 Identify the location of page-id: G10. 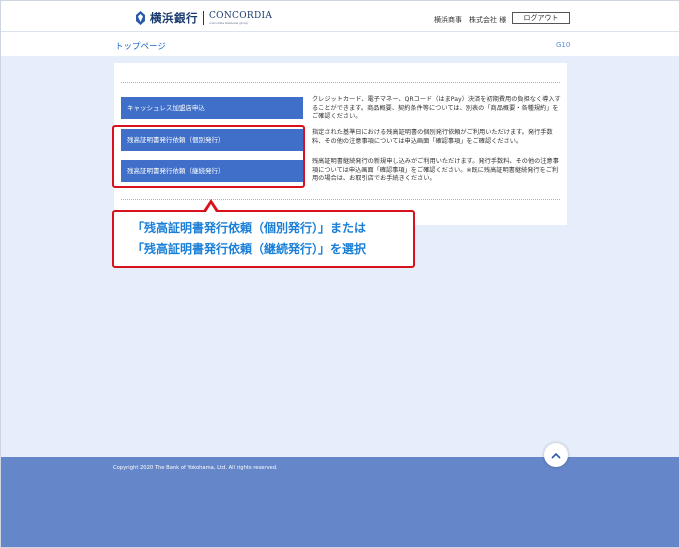
(563, 45).